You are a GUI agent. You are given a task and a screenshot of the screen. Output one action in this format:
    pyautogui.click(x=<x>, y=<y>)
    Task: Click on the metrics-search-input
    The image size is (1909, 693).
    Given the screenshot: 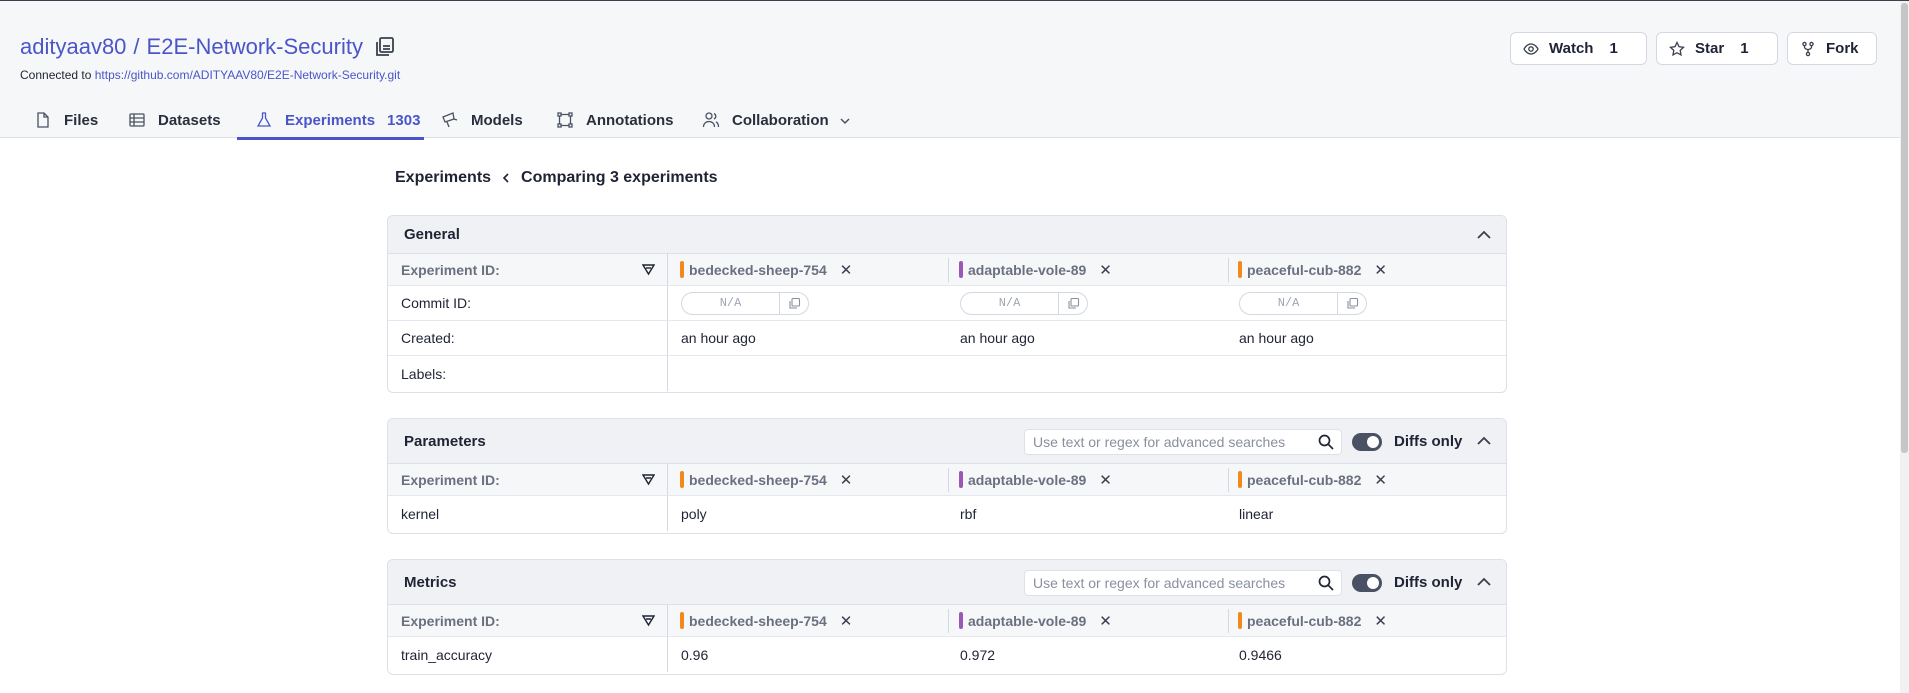 What is the action you would take?
    pyautogui.click(x=1165, y=583)
    